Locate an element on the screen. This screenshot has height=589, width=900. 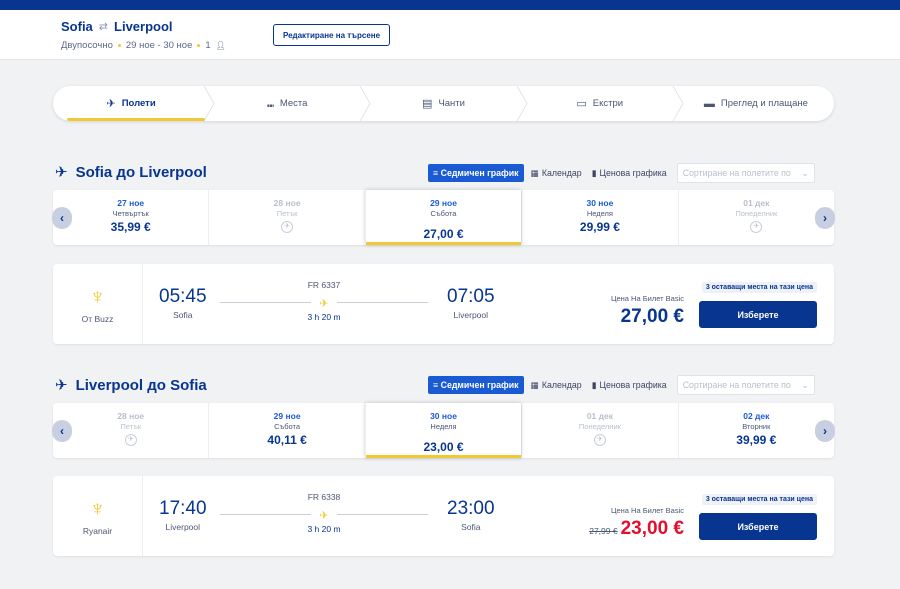
date-price: 40,11 € is located at coordinates (287, 440).